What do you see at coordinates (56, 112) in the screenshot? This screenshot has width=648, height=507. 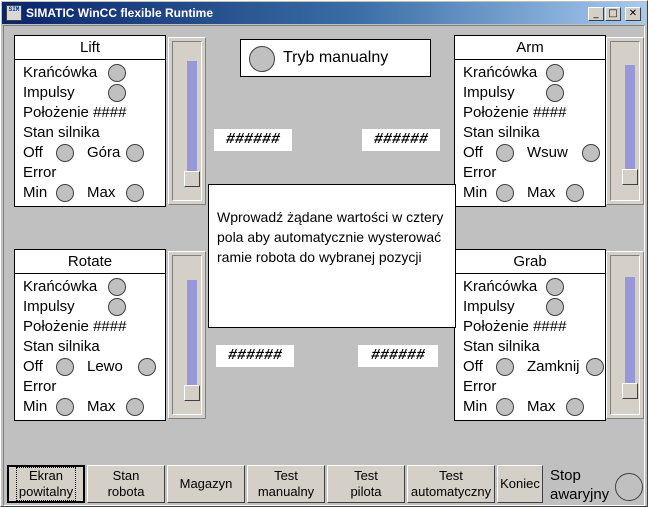 I see `lift-position-text: Położenie` at bounding box center [56, 112].